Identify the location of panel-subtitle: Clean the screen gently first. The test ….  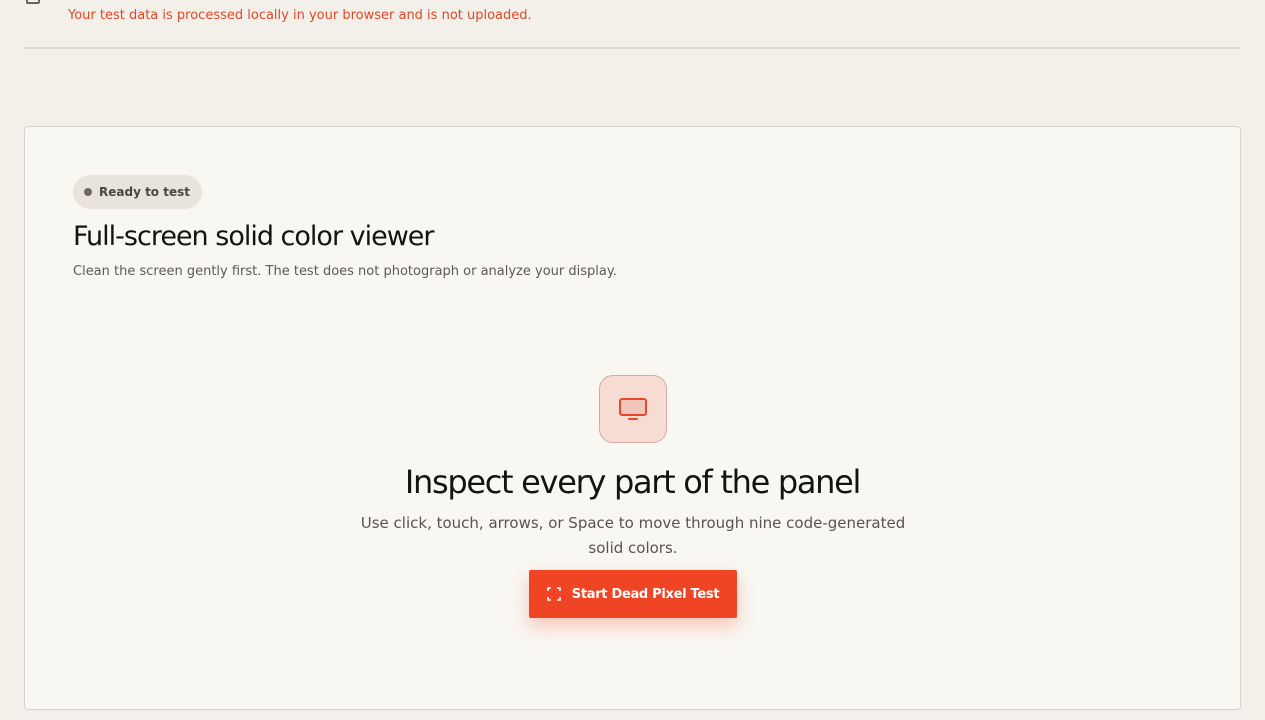
(345, 271).